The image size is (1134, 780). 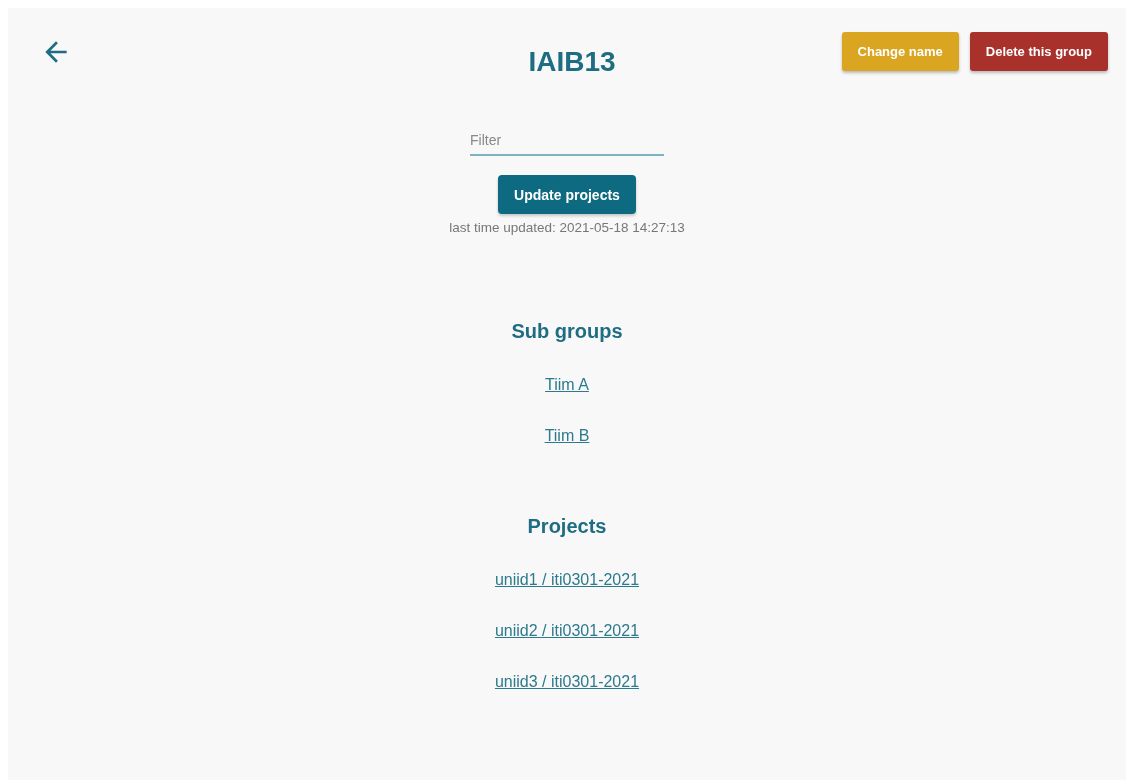 I want to click on list-link: uniid3 / iti0301-2021, so click(x=567, y=682).